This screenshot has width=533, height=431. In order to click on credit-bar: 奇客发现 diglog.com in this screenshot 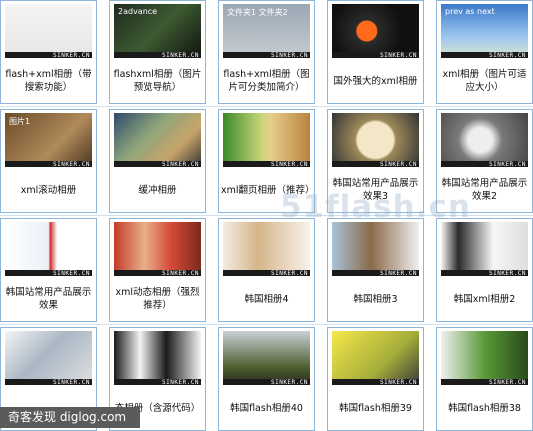, I will do `click(70, 417)`.